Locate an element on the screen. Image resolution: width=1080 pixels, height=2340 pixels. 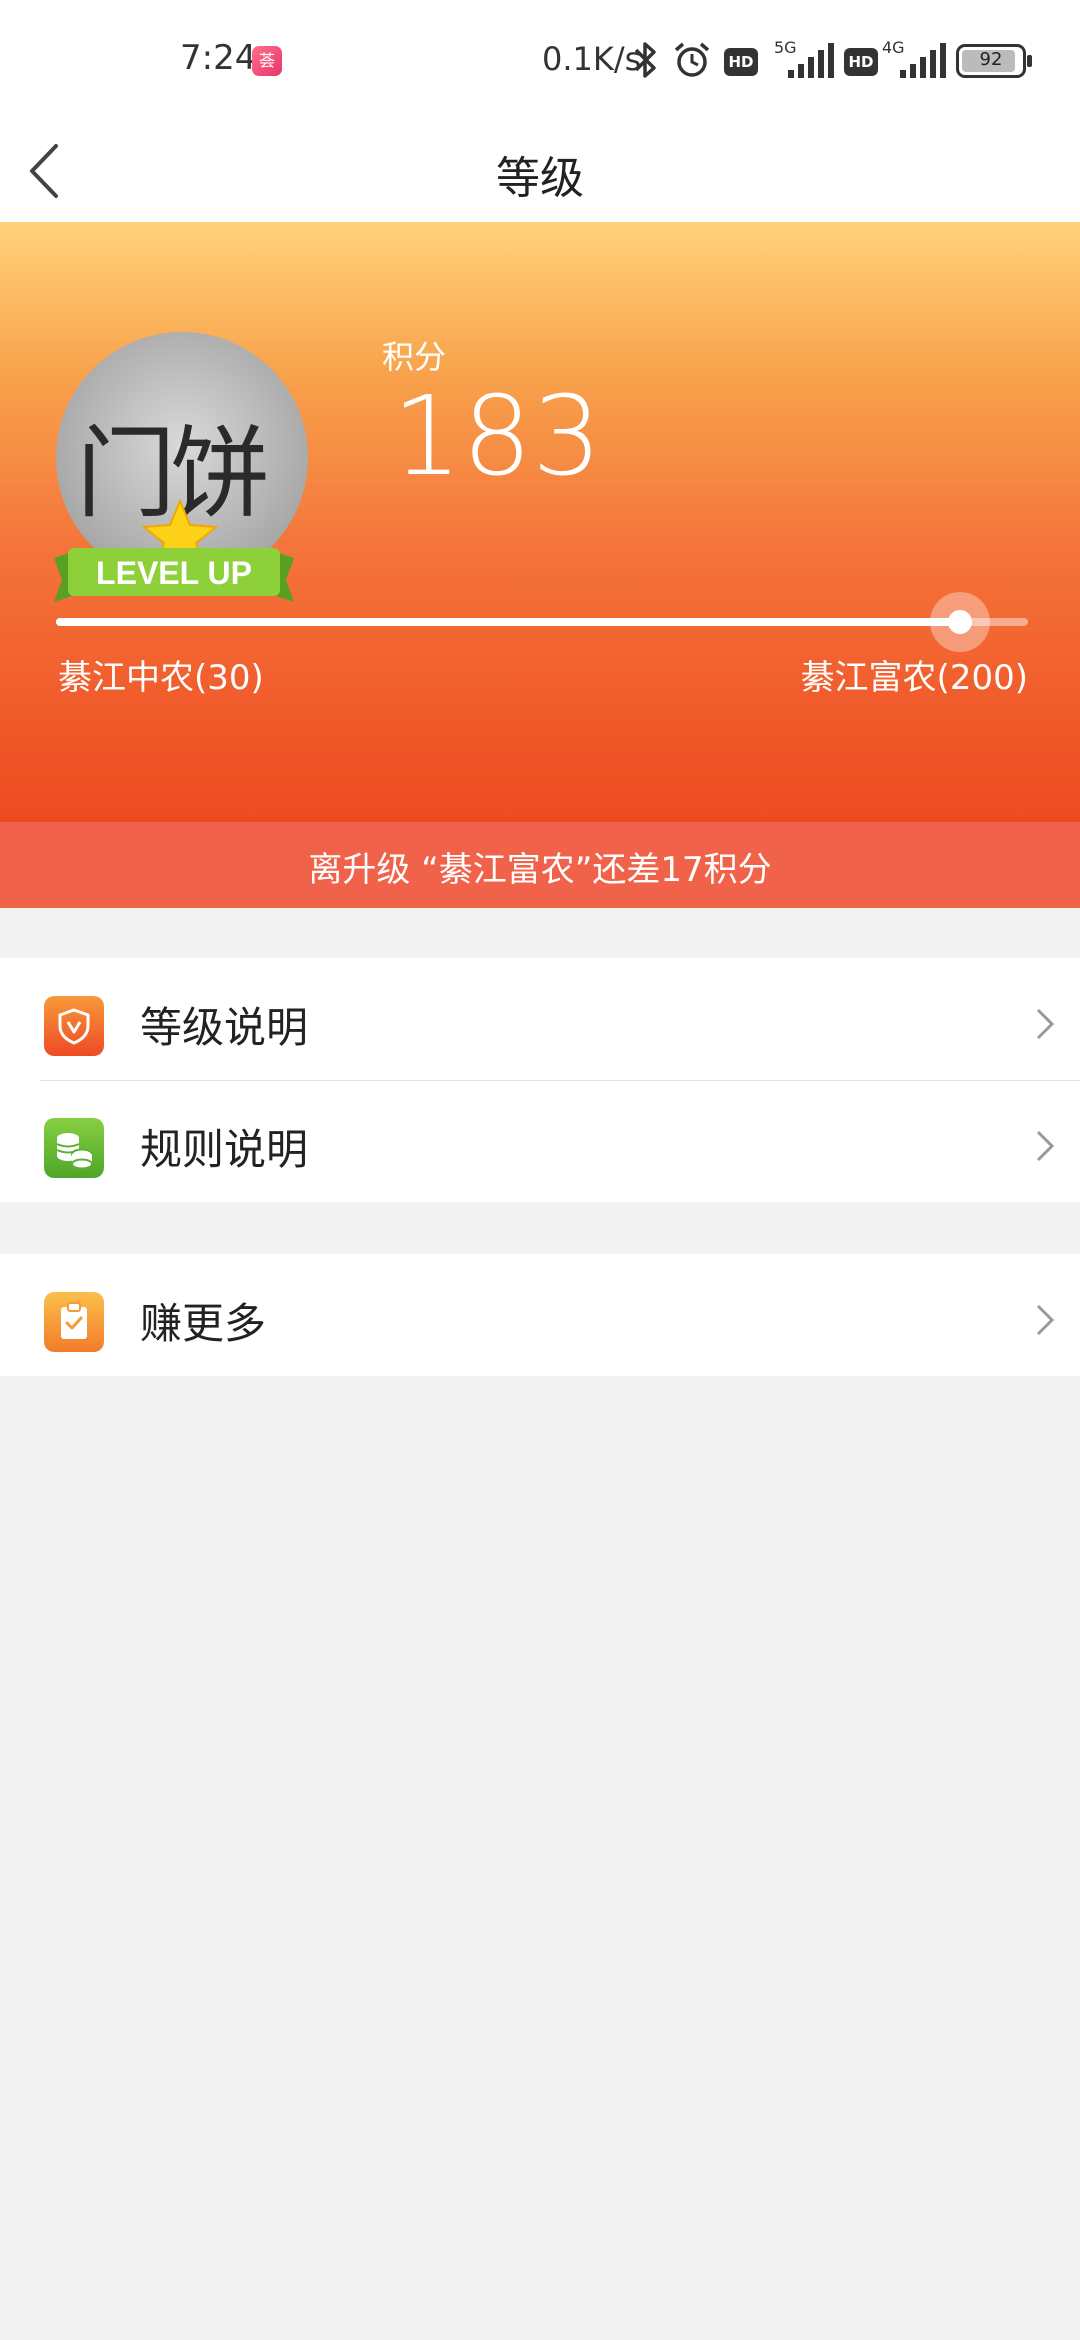
battery-icon: 92 is located at coordinates (994, 61).